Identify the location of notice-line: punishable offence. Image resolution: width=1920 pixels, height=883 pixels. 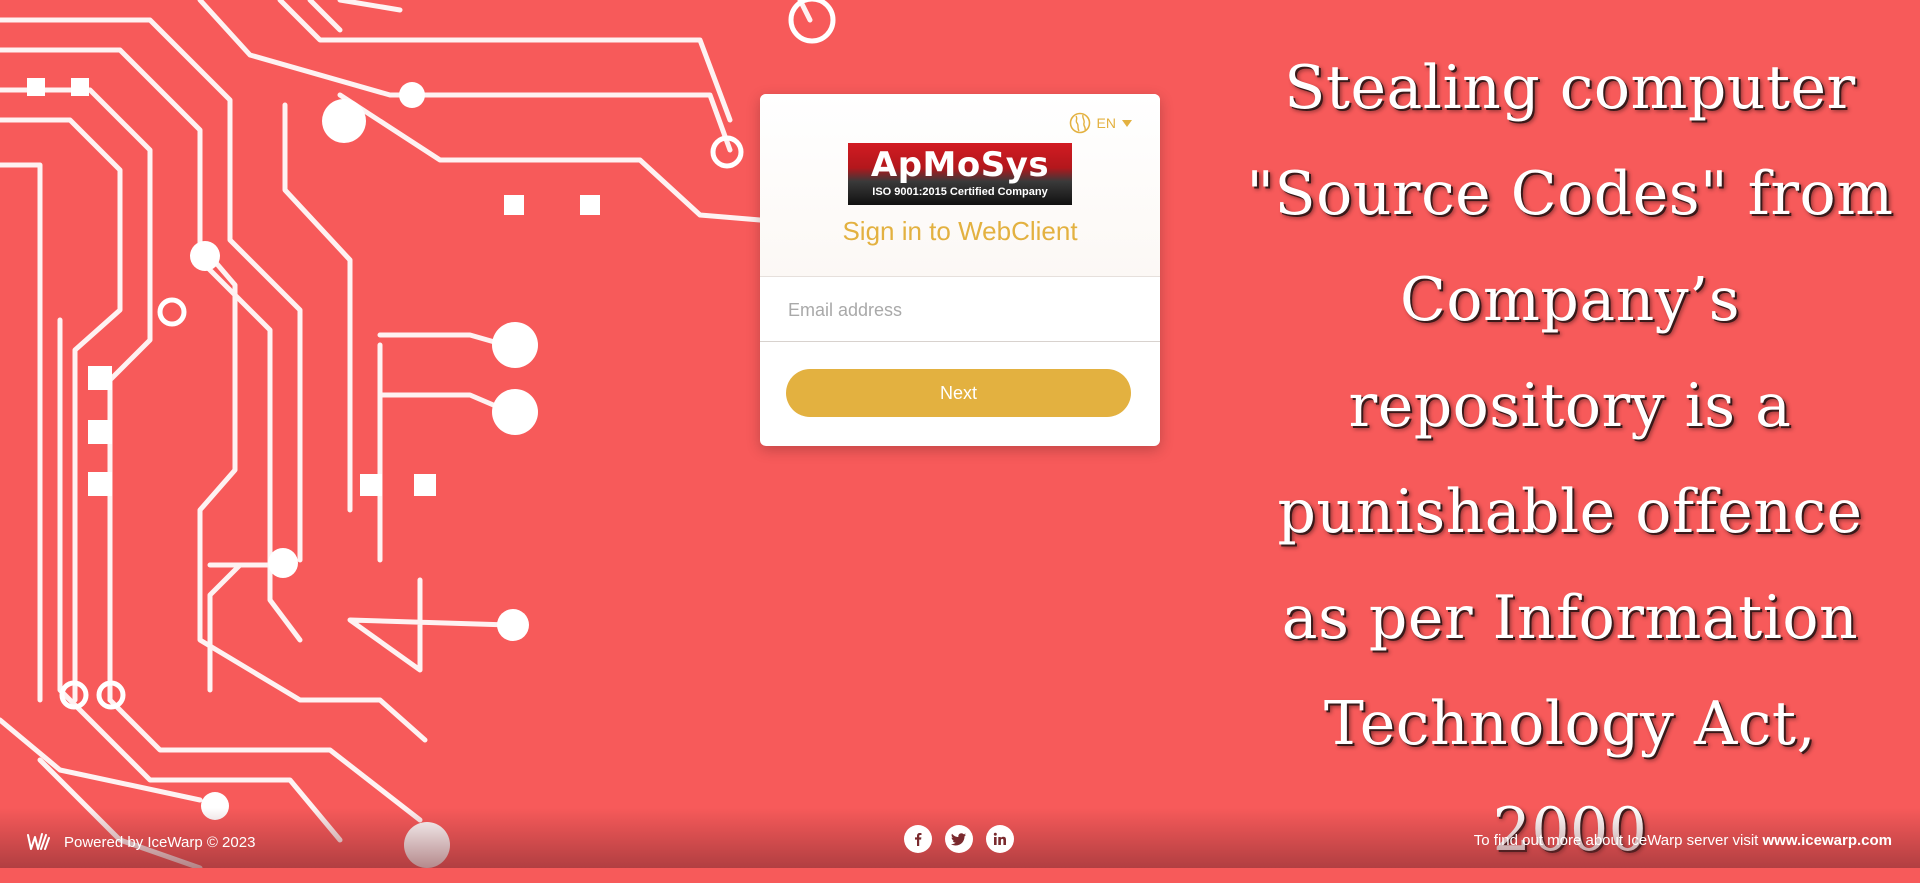
(1570, 512).